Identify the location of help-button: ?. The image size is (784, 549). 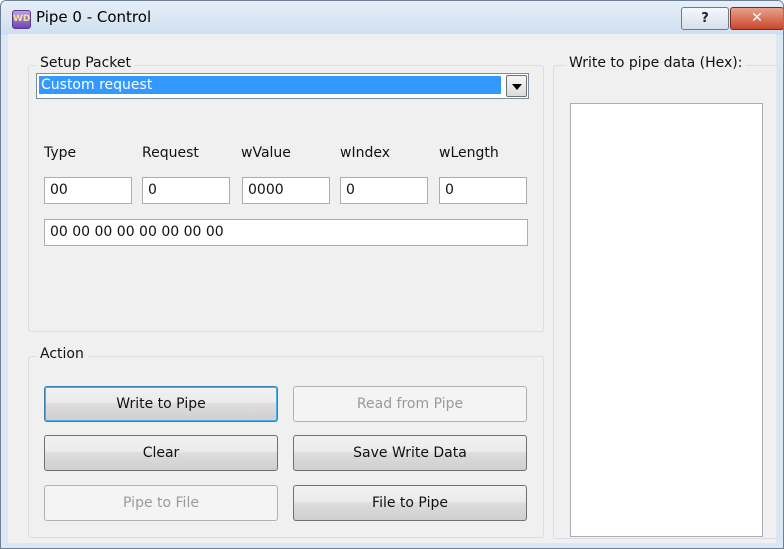
(705, 18).